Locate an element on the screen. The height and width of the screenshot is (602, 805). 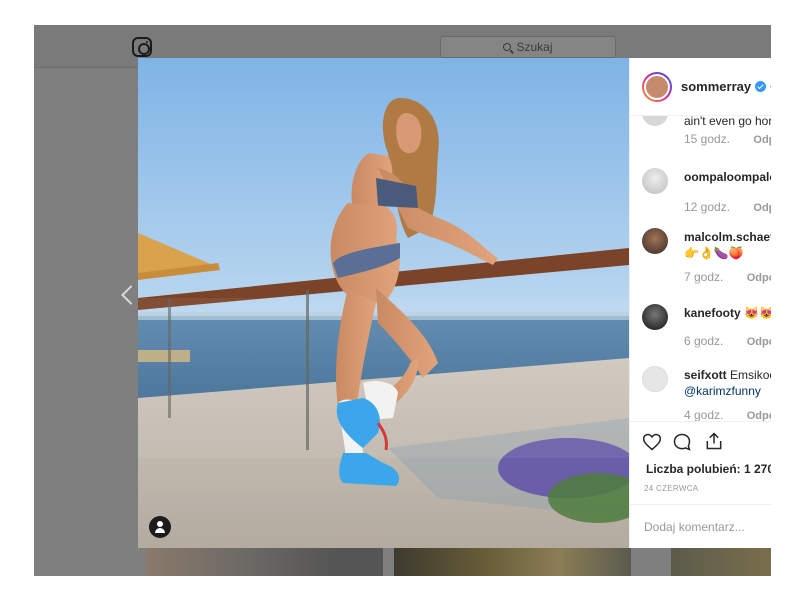
owner-suffix: • is located at coordinates (770, 86).